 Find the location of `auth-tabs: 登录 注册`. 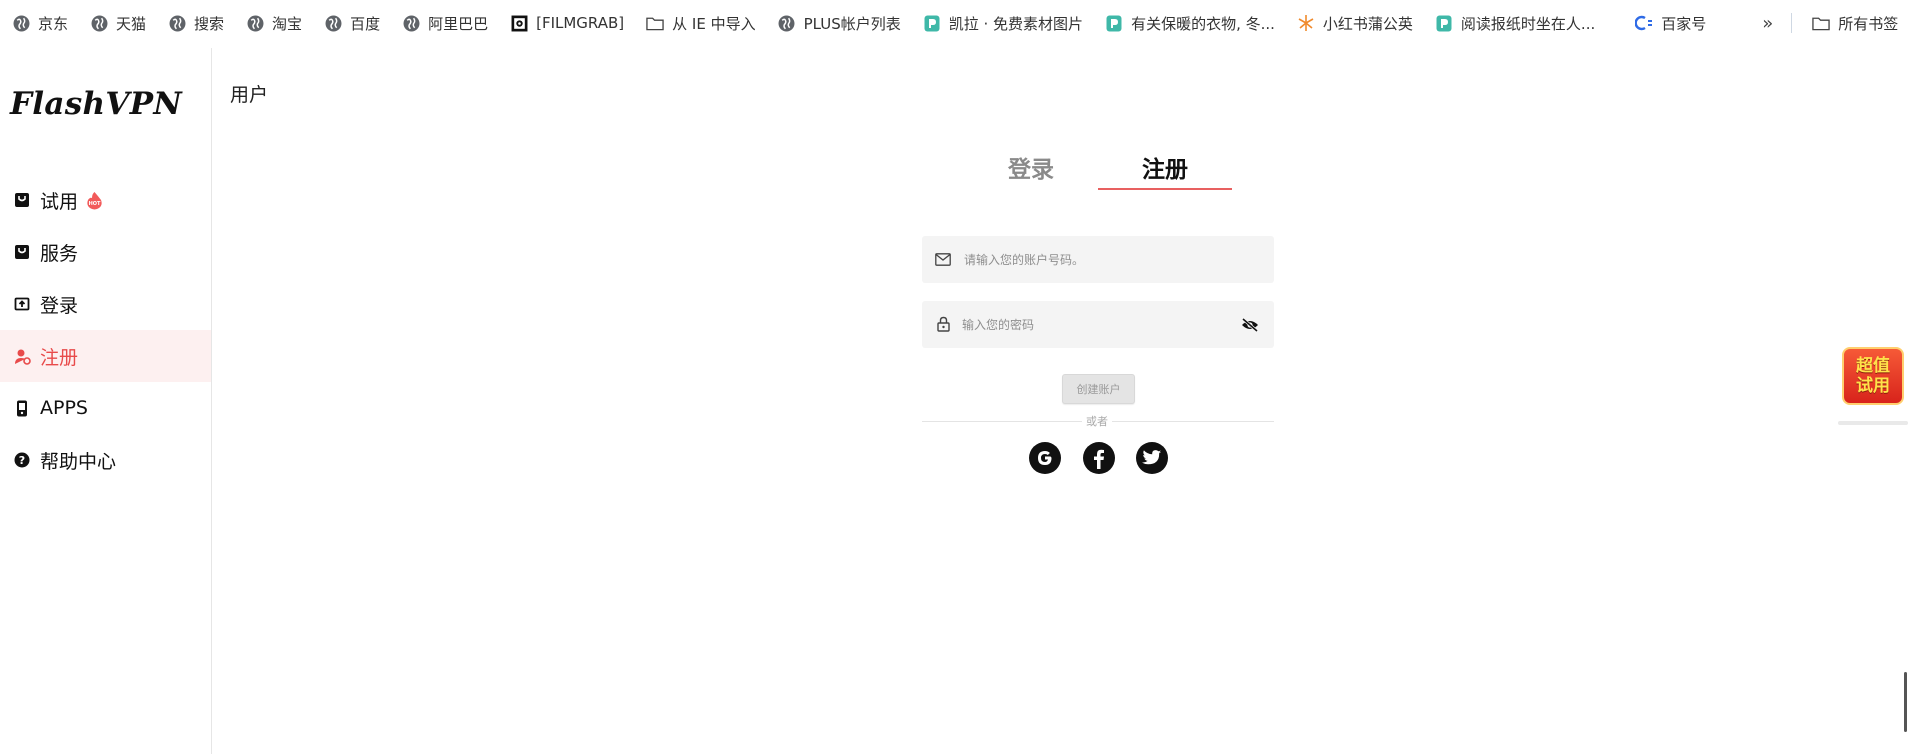

auth-tabs: 登录 注册 is located at coordinates (1110, 170).